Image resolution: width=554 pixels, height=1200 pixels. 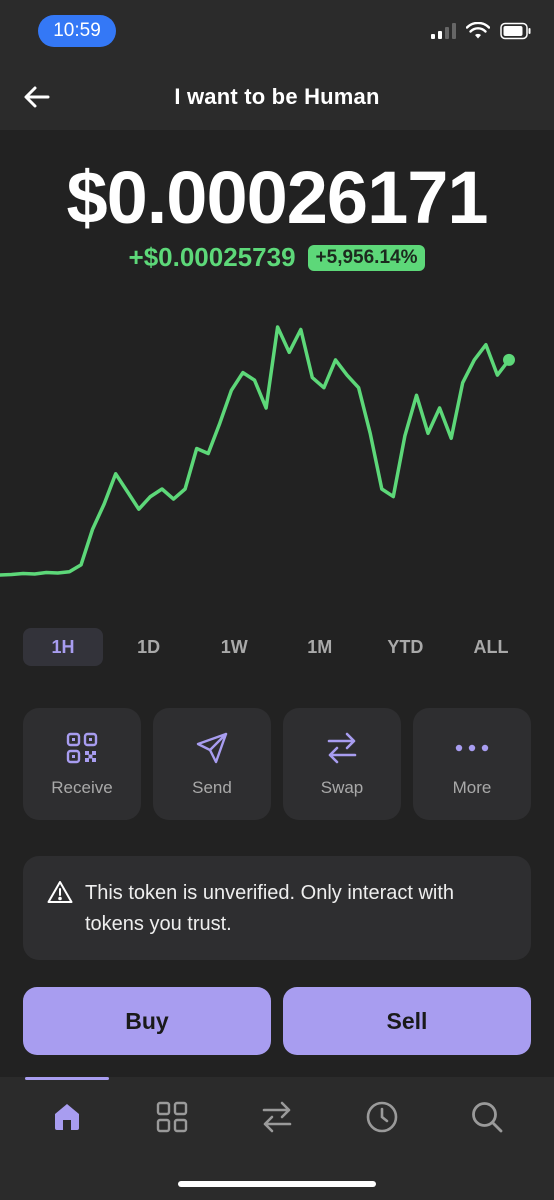 What do you see at coordinates (234, 647) in the screenshot?
I see `range-1w: 1W` at bounding box center [234, 647].